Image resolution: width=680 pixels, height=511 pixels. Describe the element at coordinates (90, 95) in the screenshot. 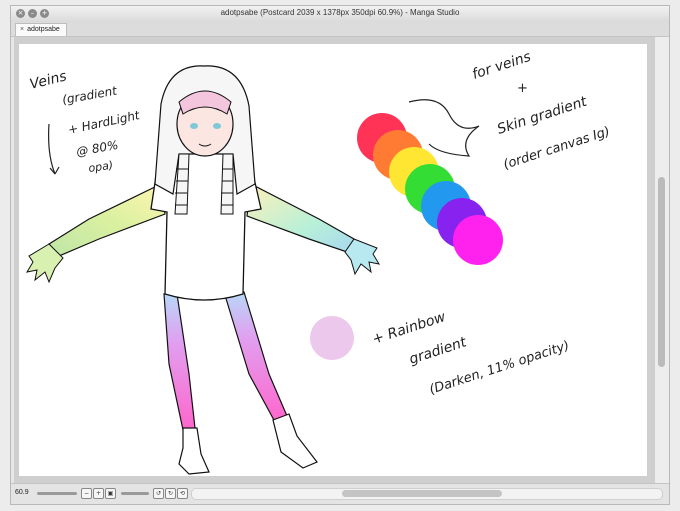

I see `veins-note-line: (gradient` at that location.